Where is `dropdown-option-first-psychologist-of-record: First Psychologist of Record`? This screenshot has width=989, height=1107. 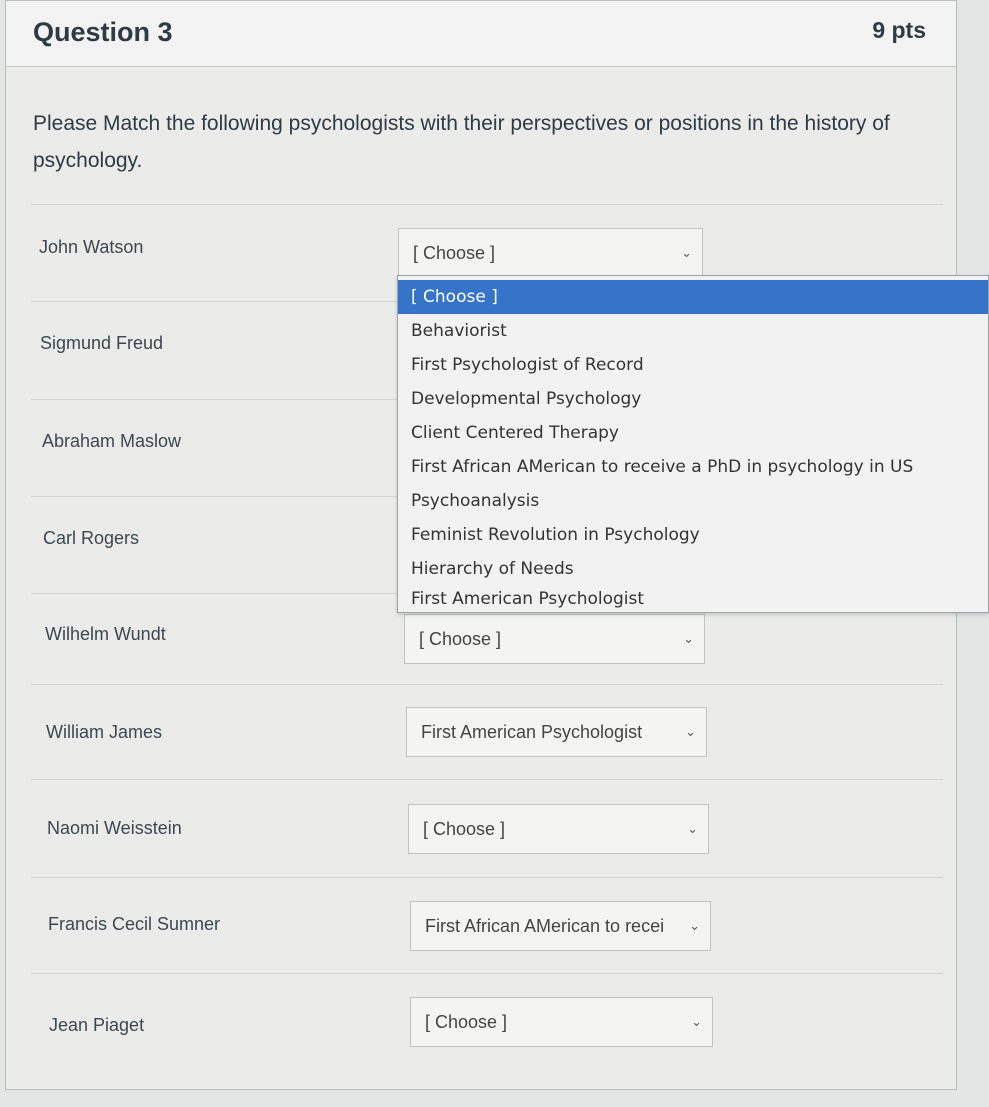 dropdown-option-first-psychologist-of-record: First Psychologist of Record is located at coordinates (693, 365).